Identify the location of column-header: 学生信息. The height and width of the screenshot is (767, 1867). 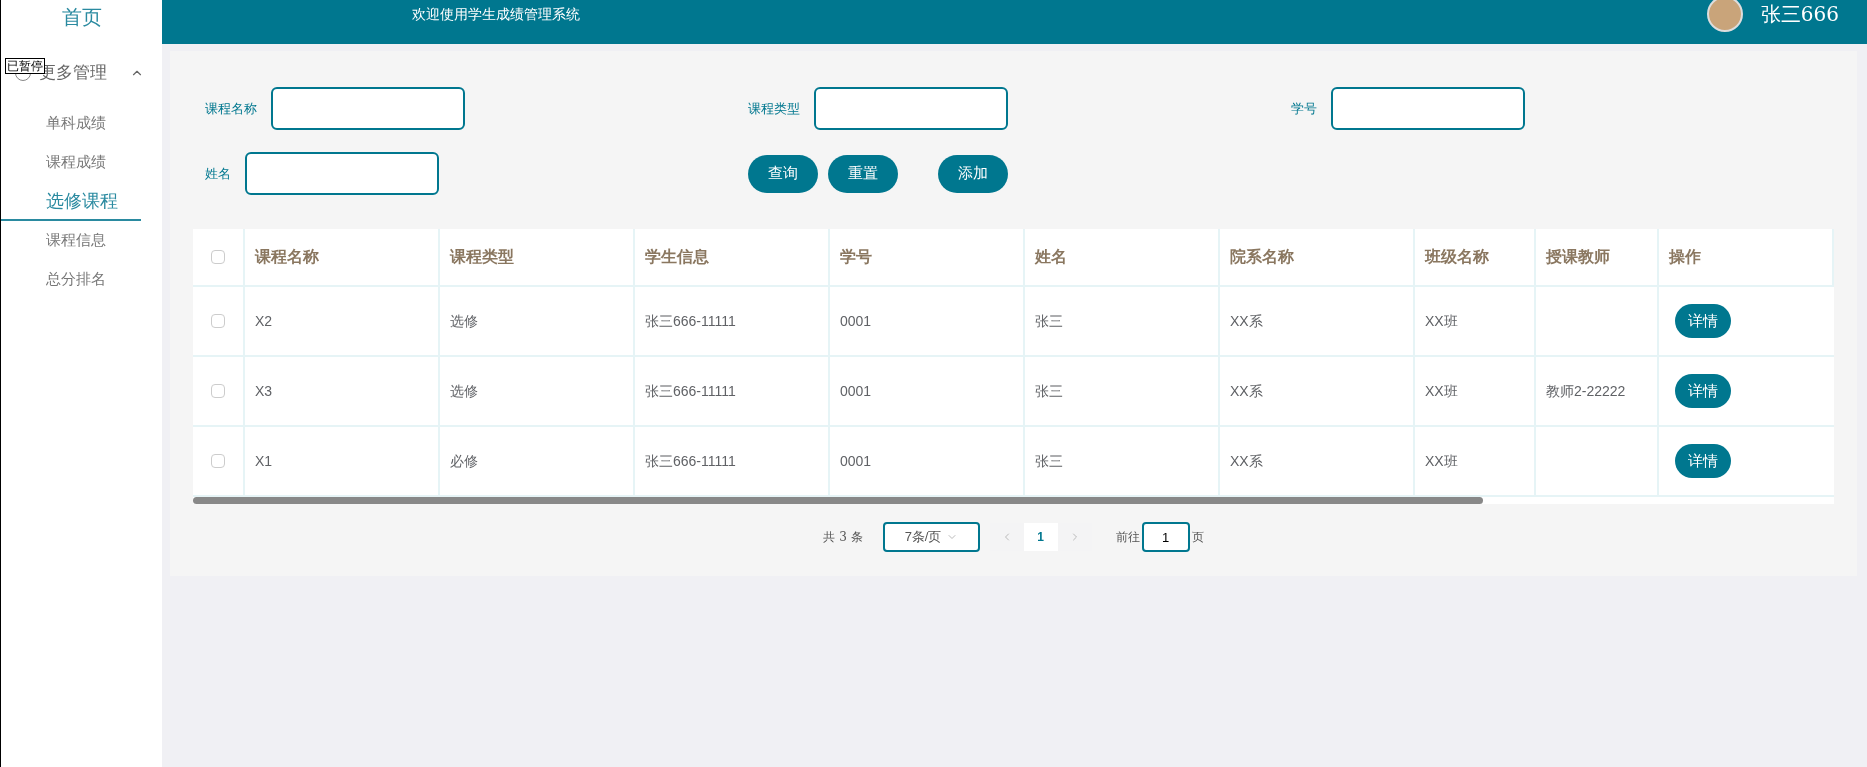
(677, 257).